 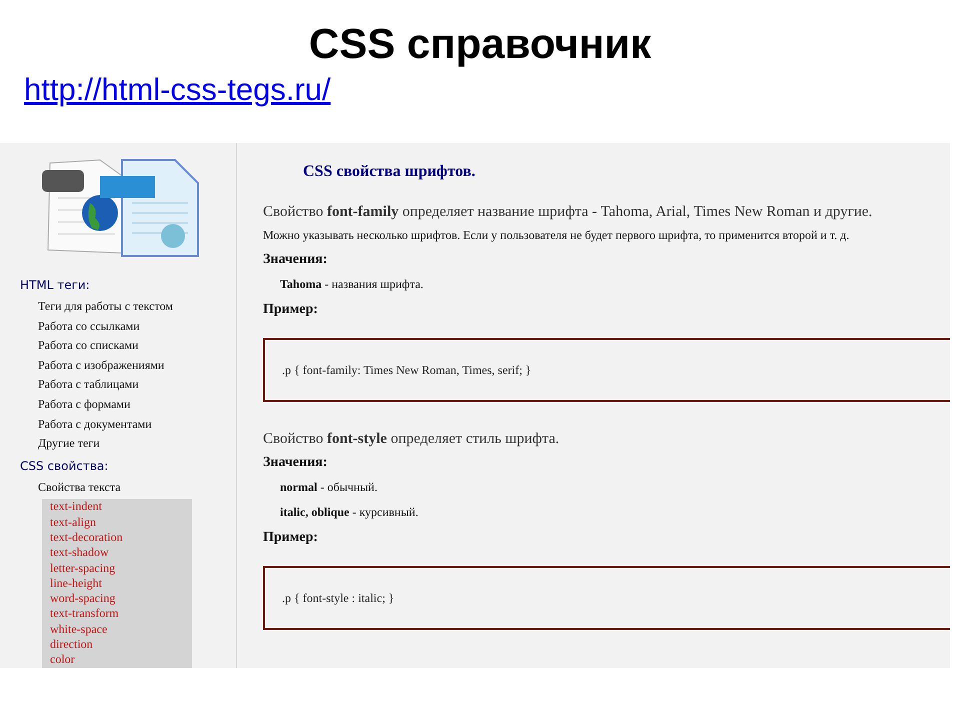 What do you see at coordinates (128, 488) in the screenshot?
I see `sidebar-link: Свойства текста` at bounding box center [128, 488].